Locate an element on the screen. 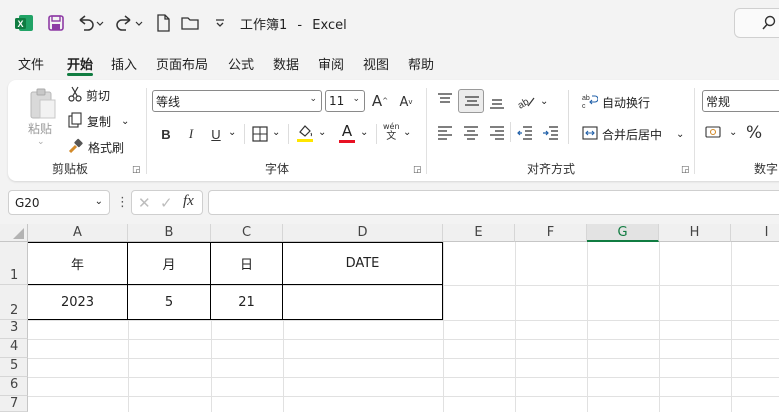 The image size is (779, 412). decrease-font-size-icon: Av is located at coordinates (406, 102).